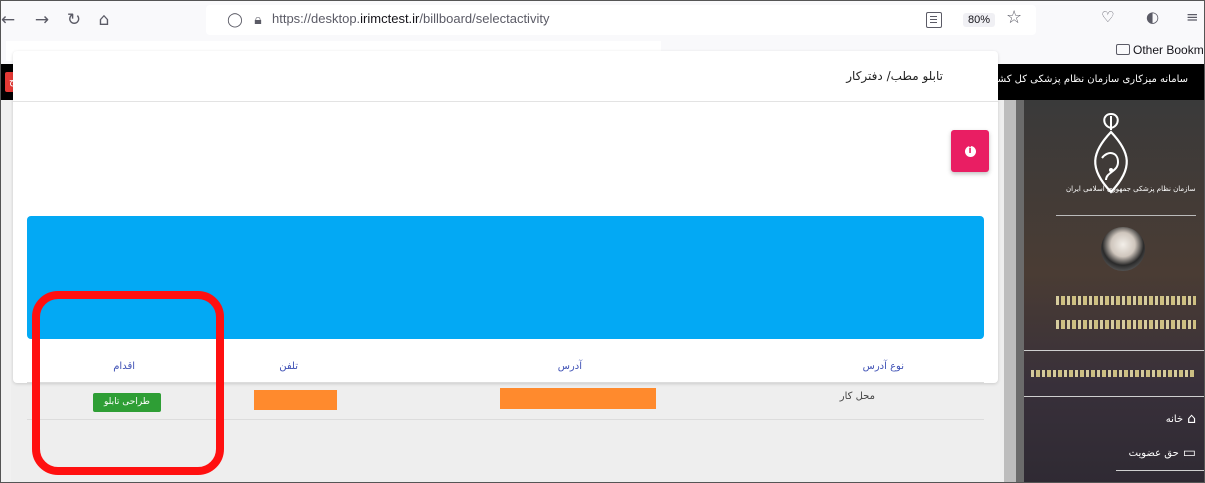 This screenshot has width=1205, height=483. I want to click on redacted-phone, so click(295, 400).